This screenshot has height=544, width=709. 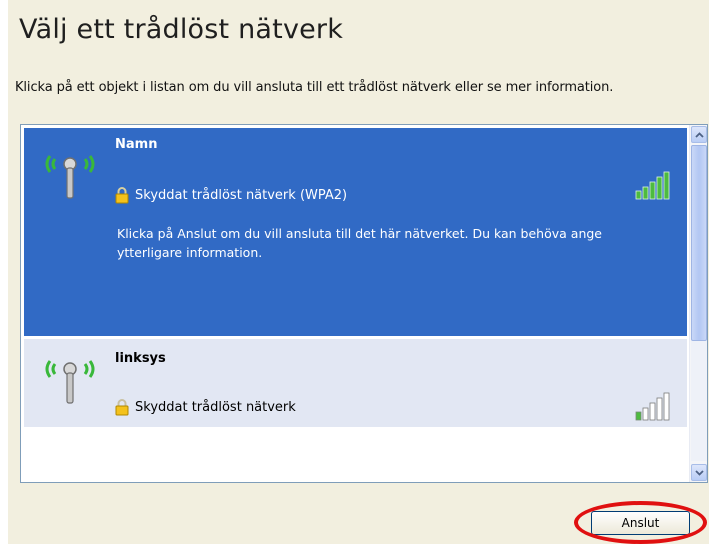 I want to click on scroll-thumb, so click(x=699, y=243).